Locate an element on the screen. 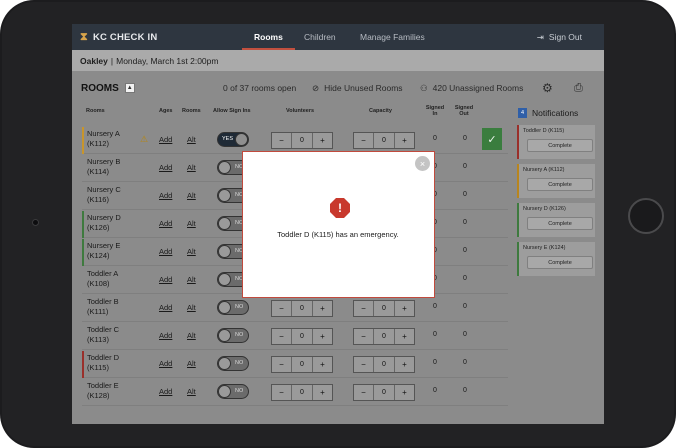  gear-icon: ⚙ is located at coordinates (547, 88).